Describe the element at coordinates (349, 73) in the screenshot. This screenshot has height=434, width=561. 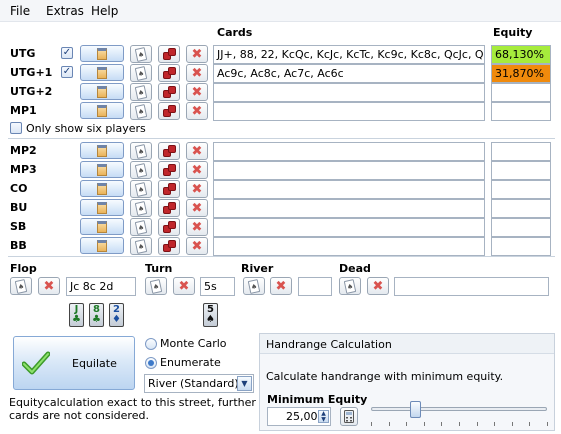
I see `hand-range-input: Ac9c, Ac8c, Ac7c, Ac6c` at that location.